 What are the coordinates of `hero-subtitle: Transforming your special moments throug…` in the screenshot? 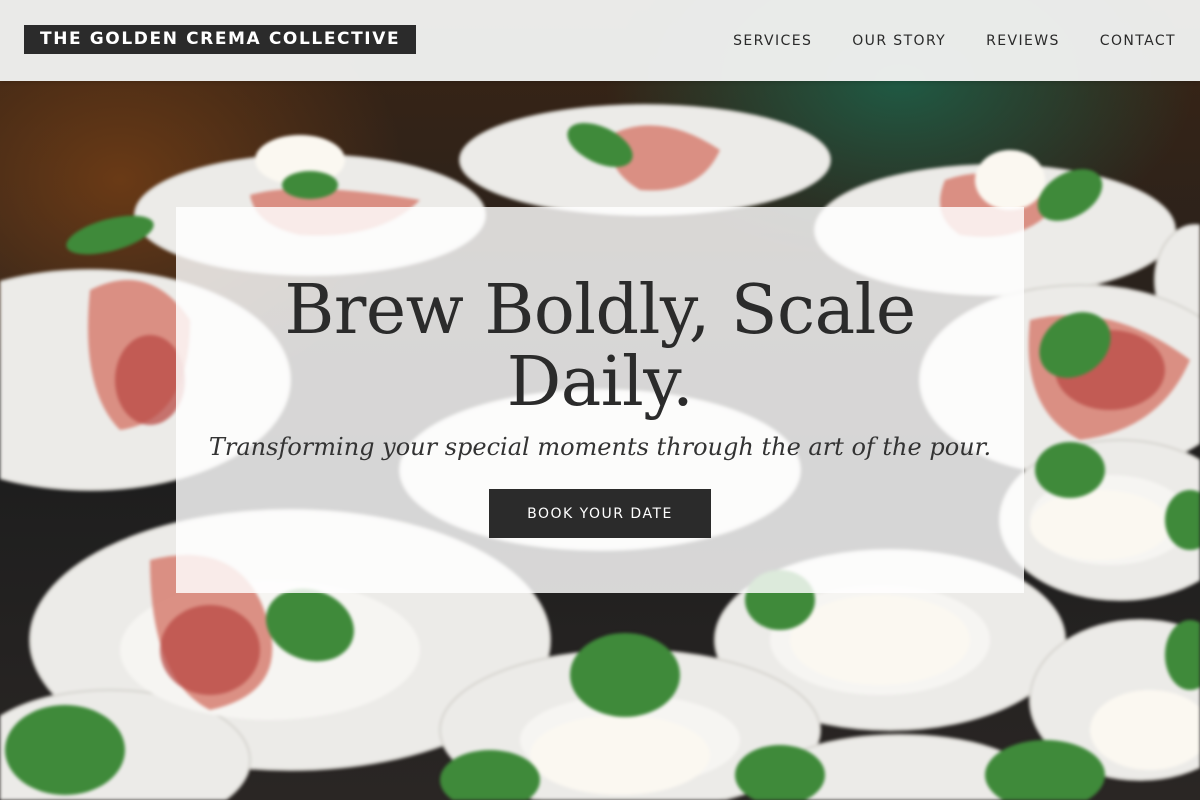 It's located at (600, 447).